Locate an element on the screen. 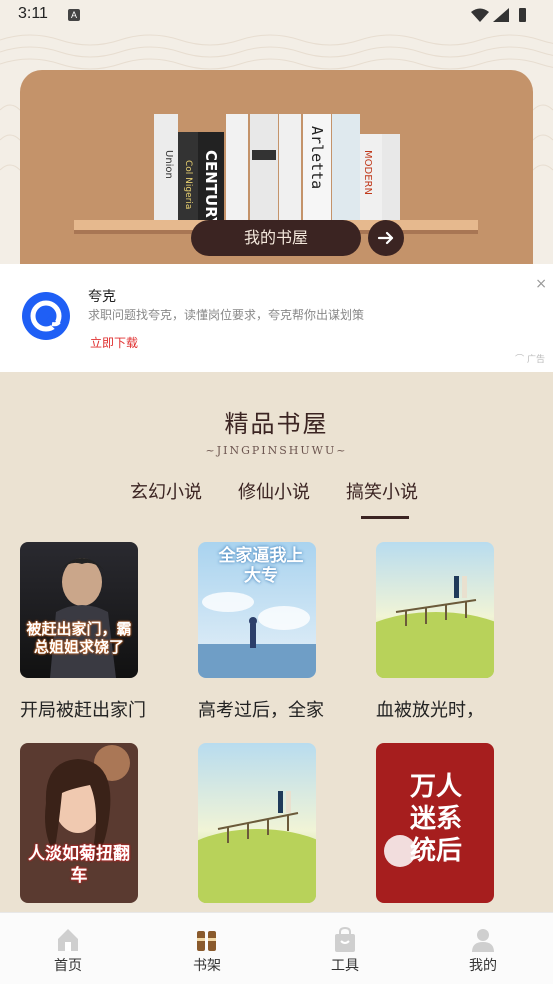 Image resolution: width=553 pixels, height=984 pixels. book-cover: 人淡如菊扭翻车 is located at coordinates (79, 823).